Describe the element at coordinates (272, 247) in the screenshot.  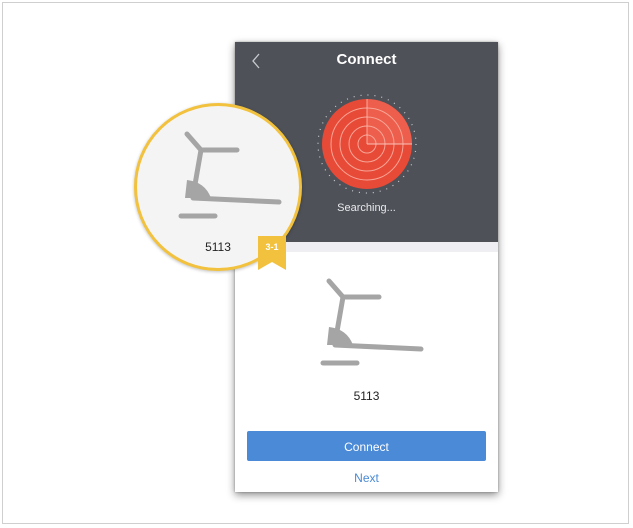
I see `step-tag-label: 3-1` at that location.